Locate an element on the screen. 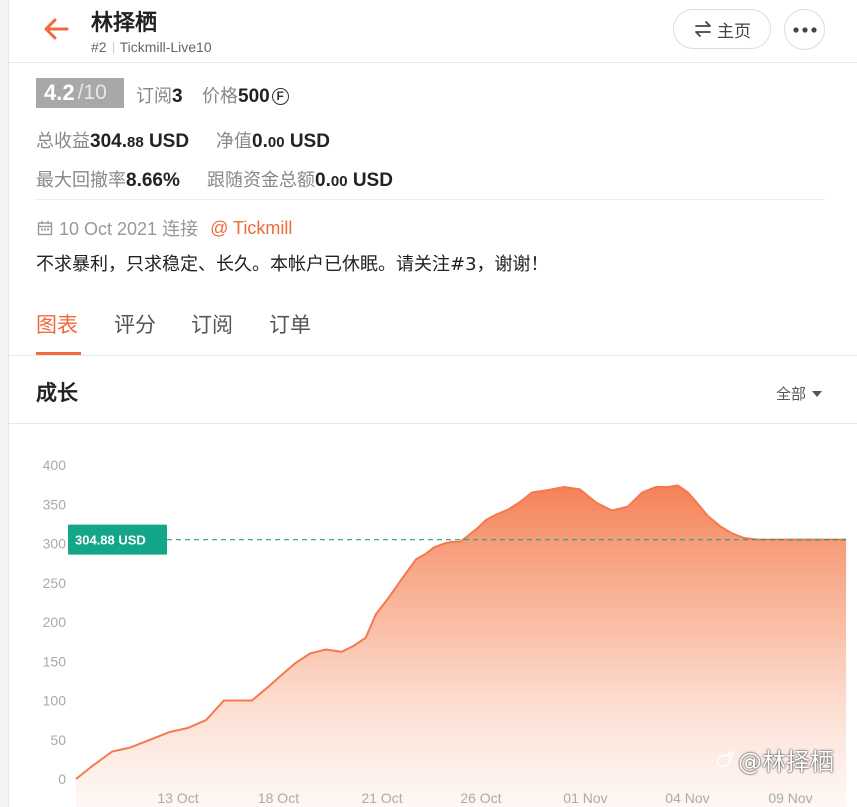 This screenshot has width=857, height=807. tab-chart: 图表 is located at coordinates (57, 324).